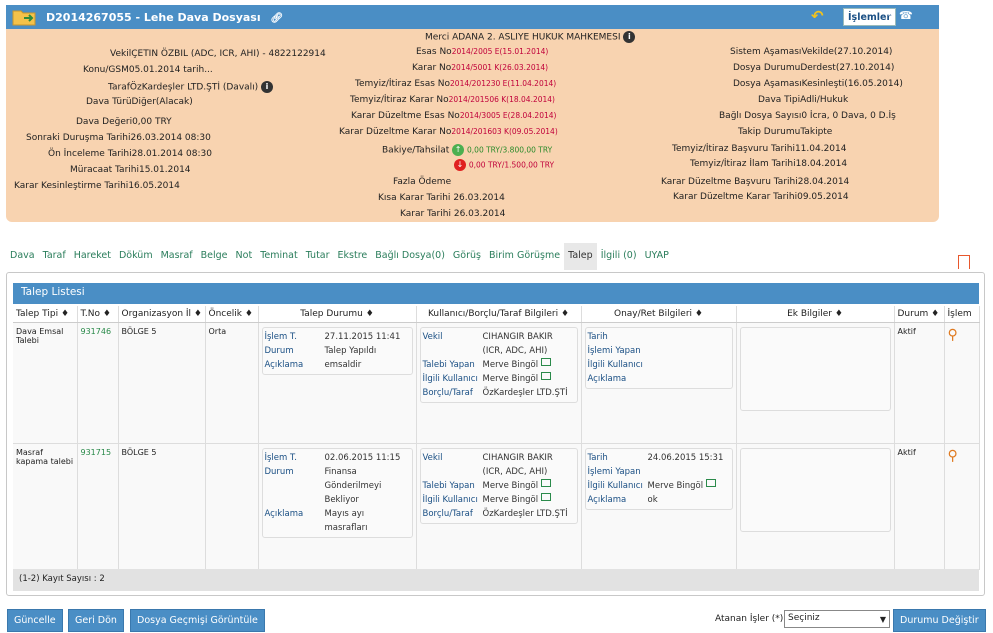  I want to click on tab-item: Dava, so click(22, 256).